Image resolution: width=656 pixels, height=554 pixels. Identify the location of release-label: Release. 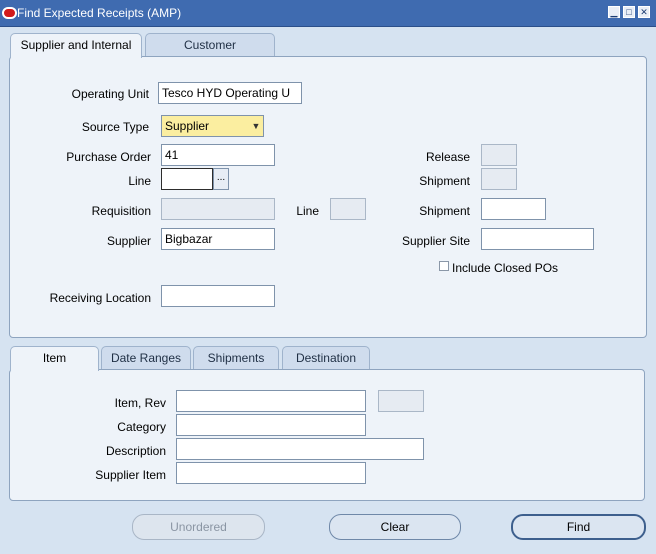
(447, 157).